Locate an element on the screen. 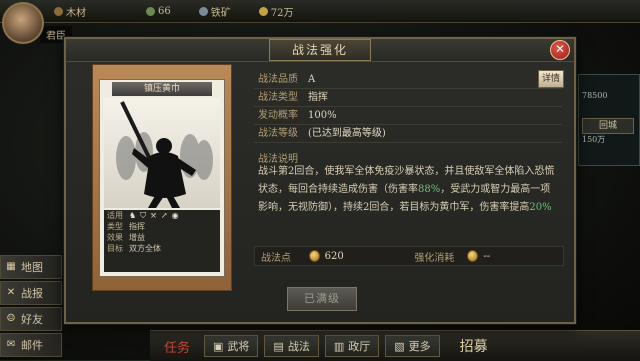 This screenshot has width=640, height=361. nav-government: ▥ 政厅 is located at coordinates (352, 346).